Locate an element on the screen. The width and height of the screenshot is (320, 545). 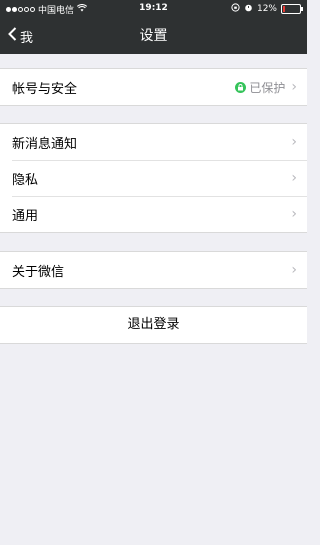
logout-button: 退出登录 is located at coordinates (153, 325).